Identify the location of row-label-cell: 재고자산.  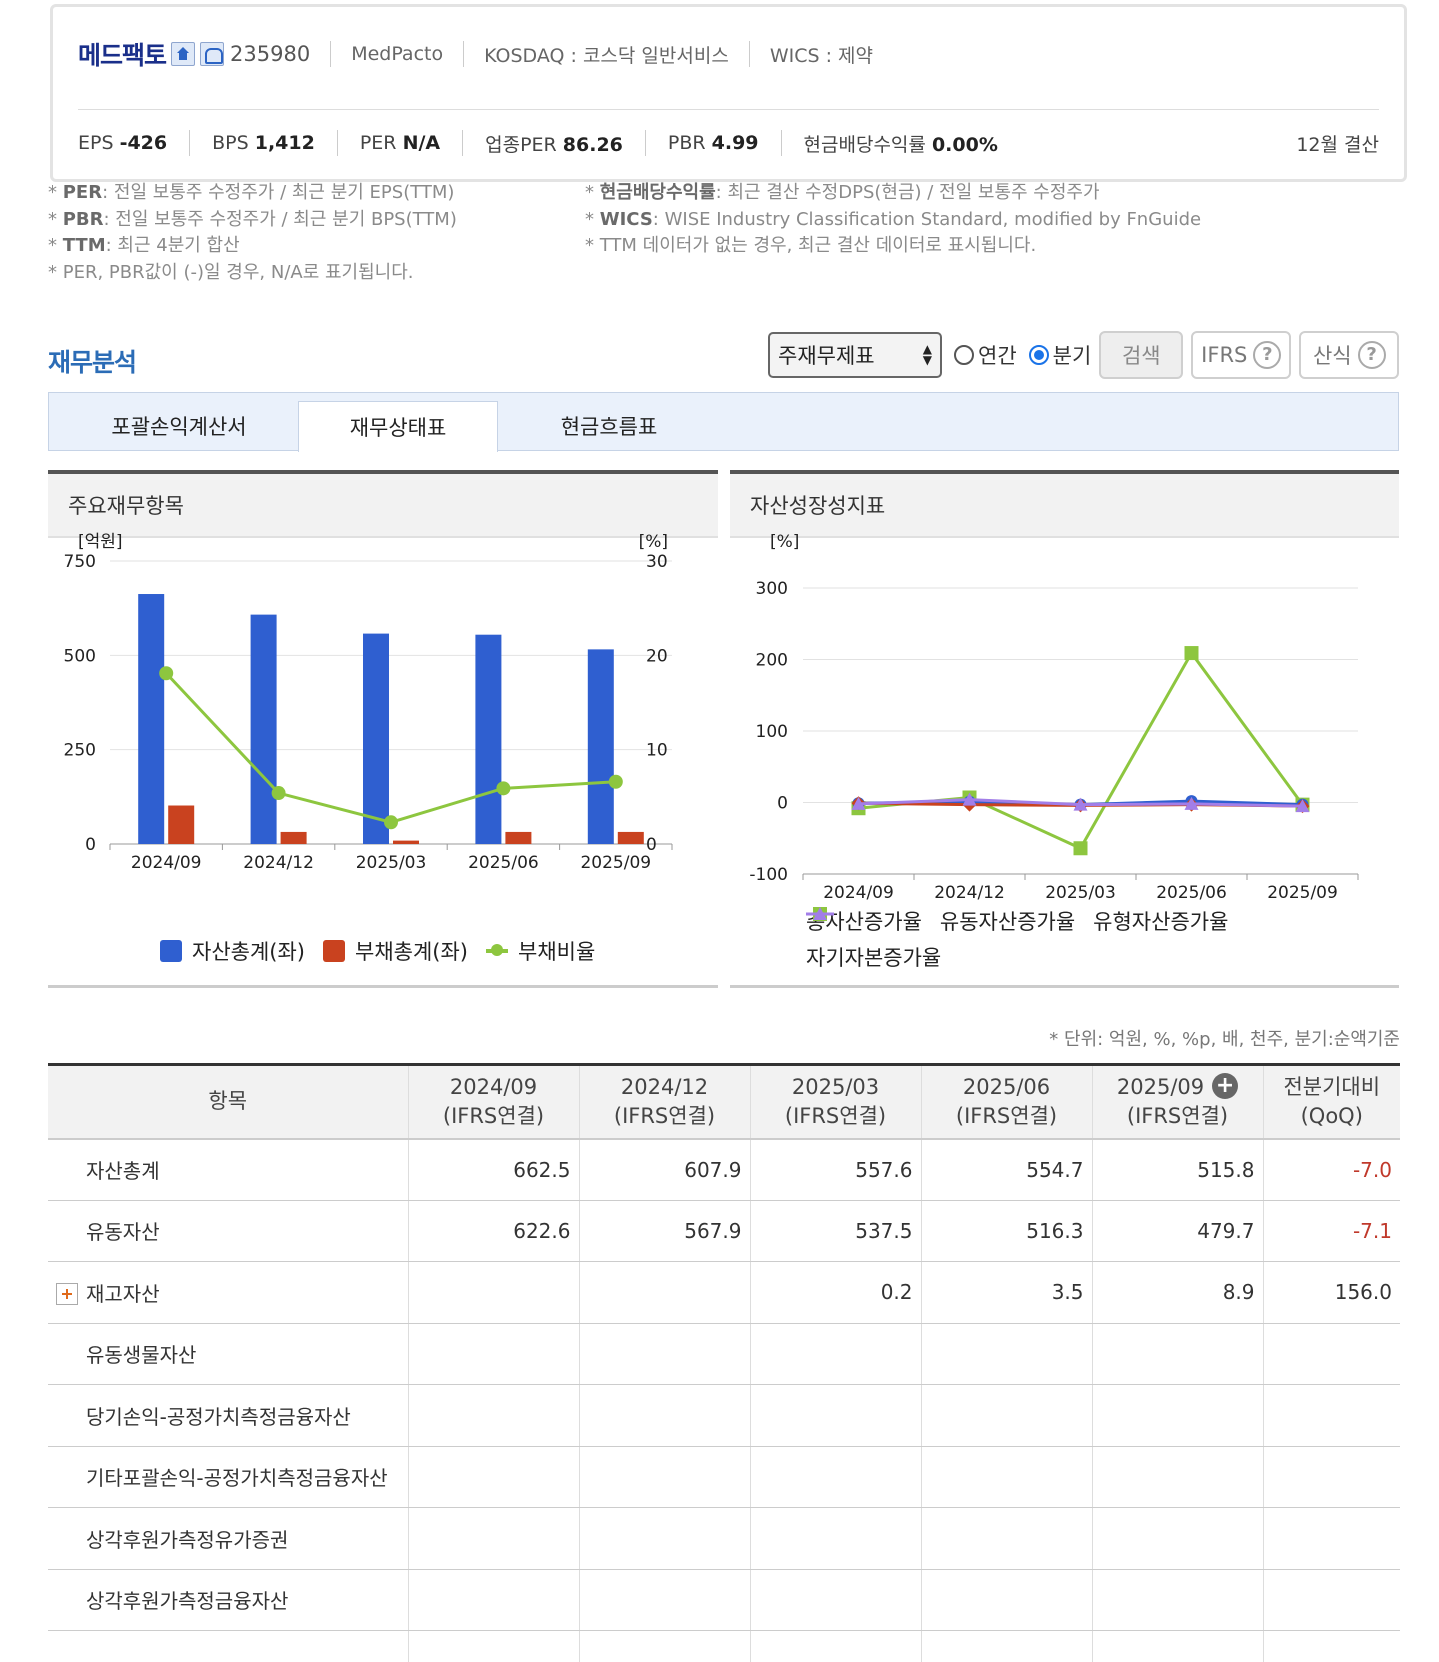
(228, 1292).